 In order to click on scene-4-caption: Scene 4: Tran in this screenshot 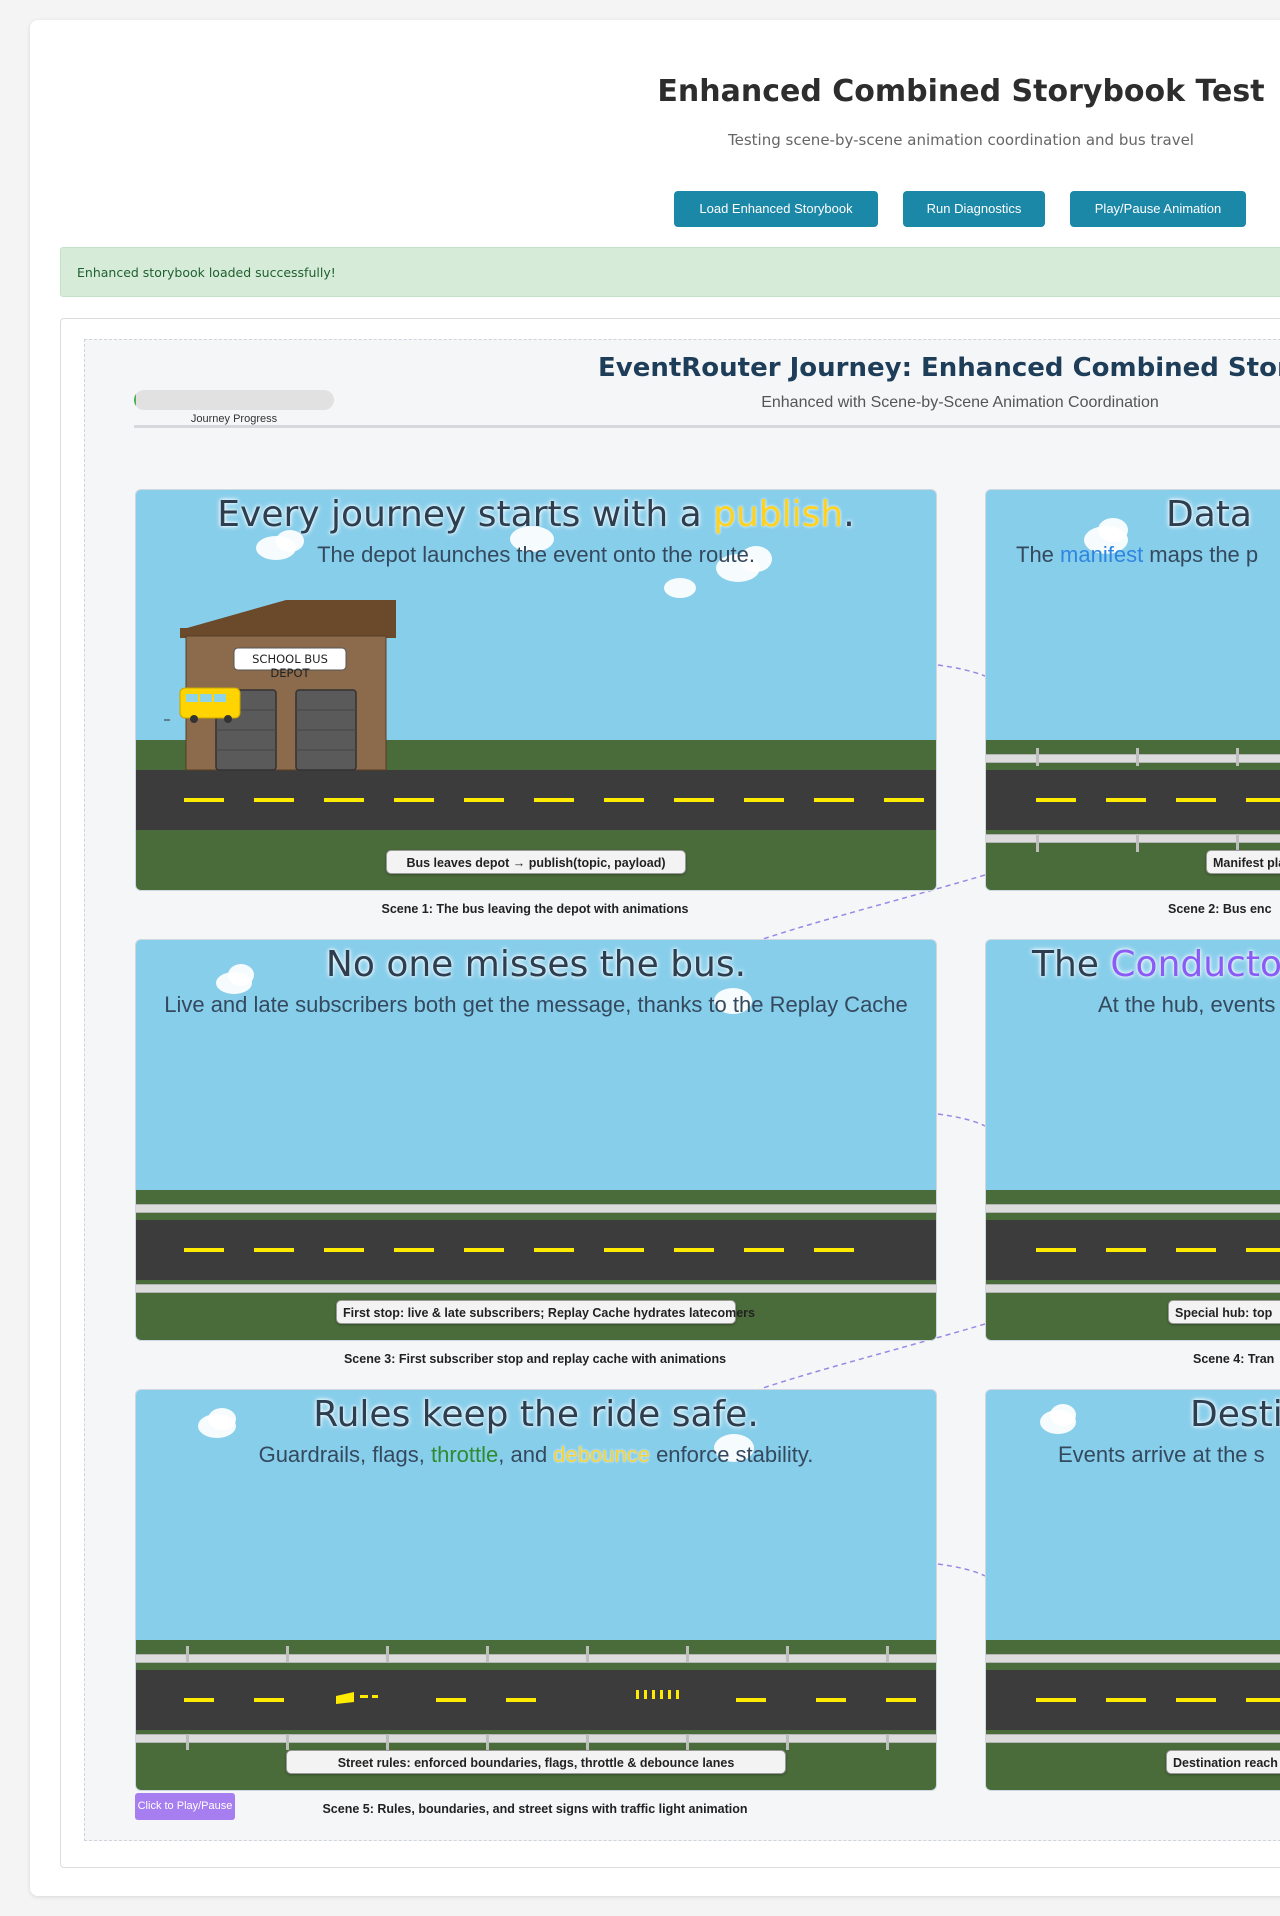, I will do `click(1234, 1359)`.